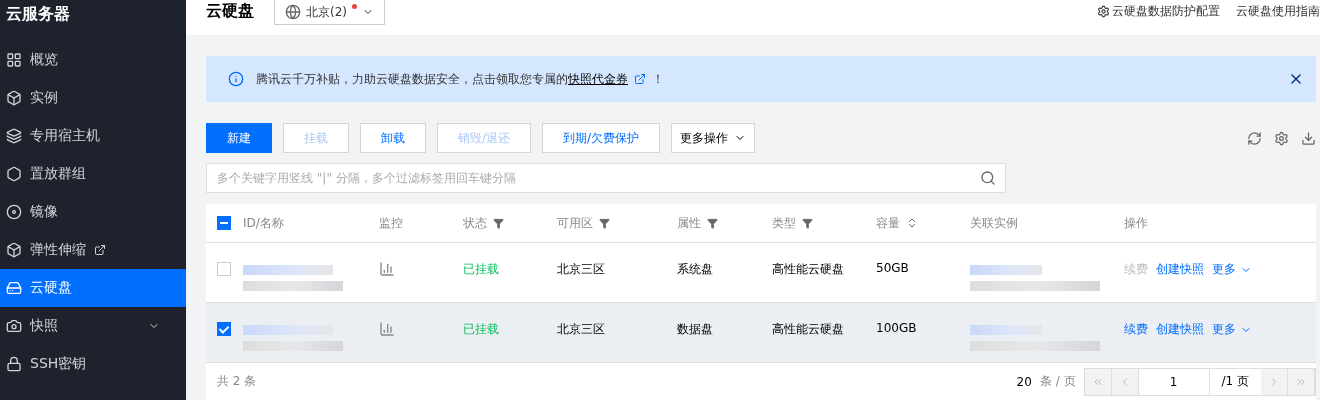 The height and width of the screenshot is (400, 1320). Describe the element at coordinates (93, 364) in the screenshot. I see `sidebar-item: SSH密钥` at that location.